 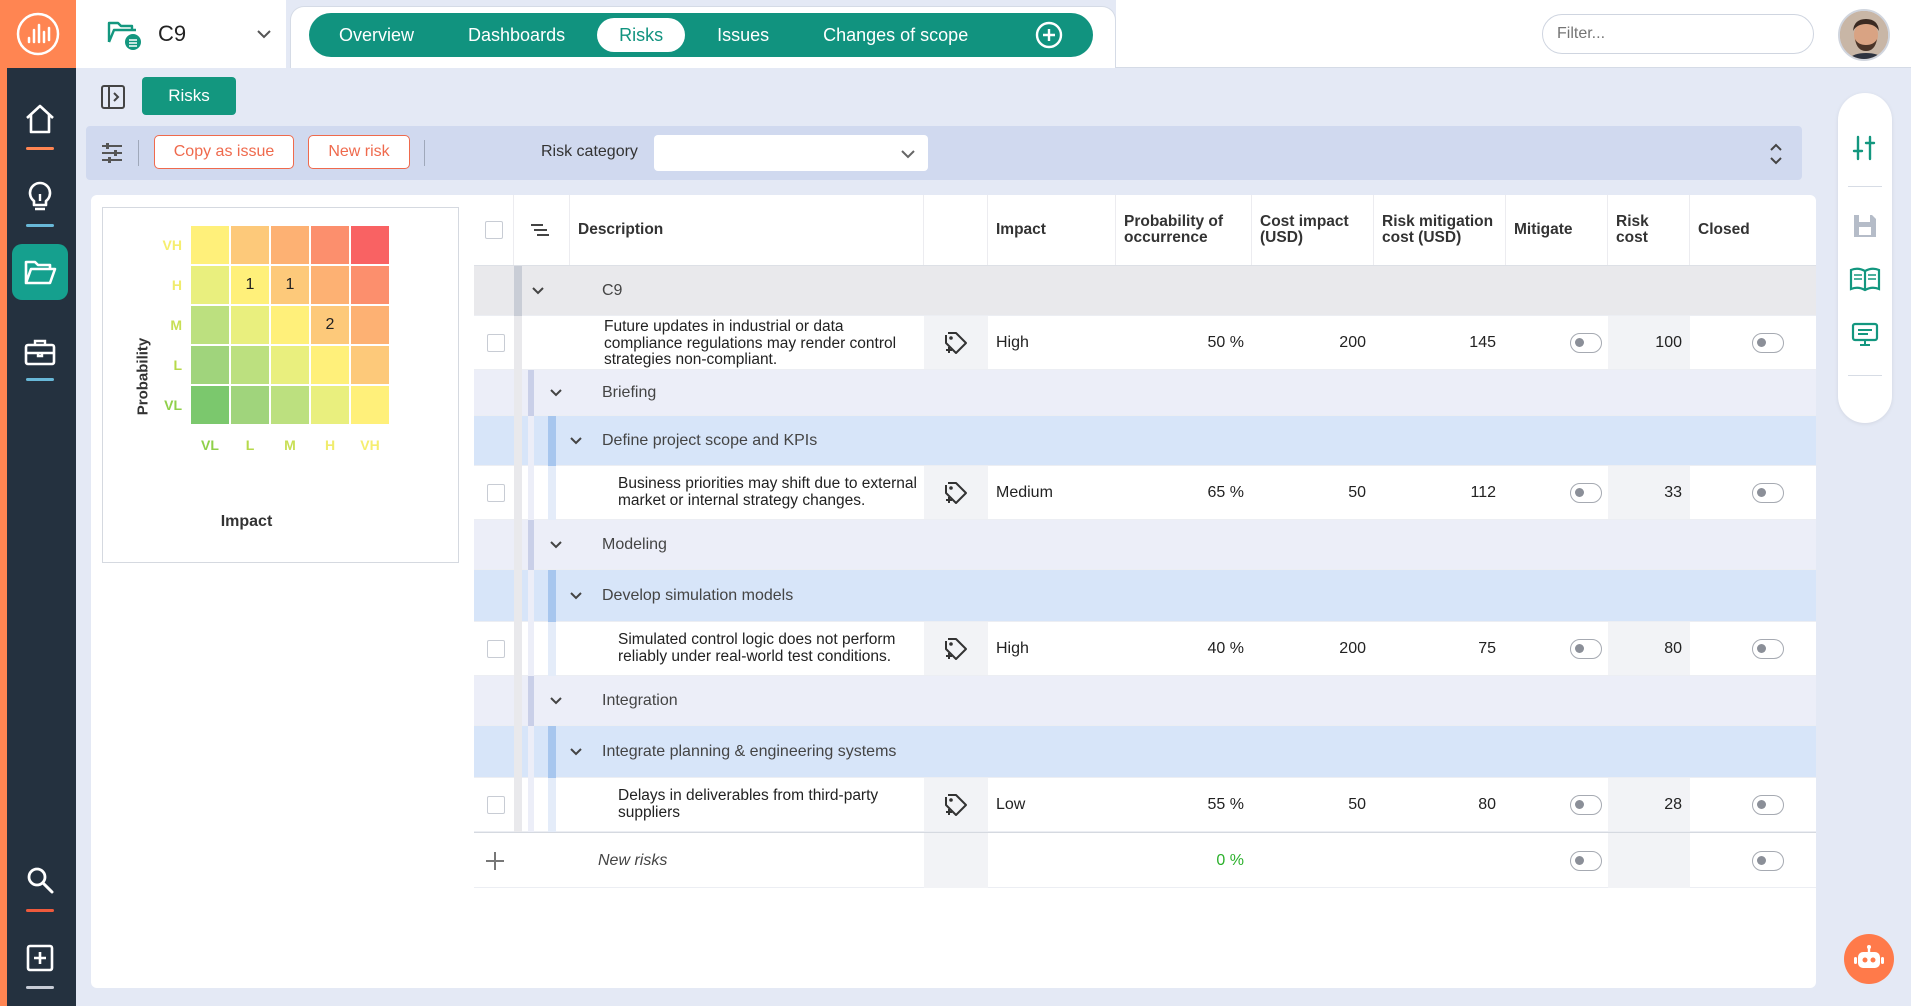 What do you see at coordinates (1049, 35) in the screenshot?
I see `add-tab-icon` at bounding box center [1049, 35].